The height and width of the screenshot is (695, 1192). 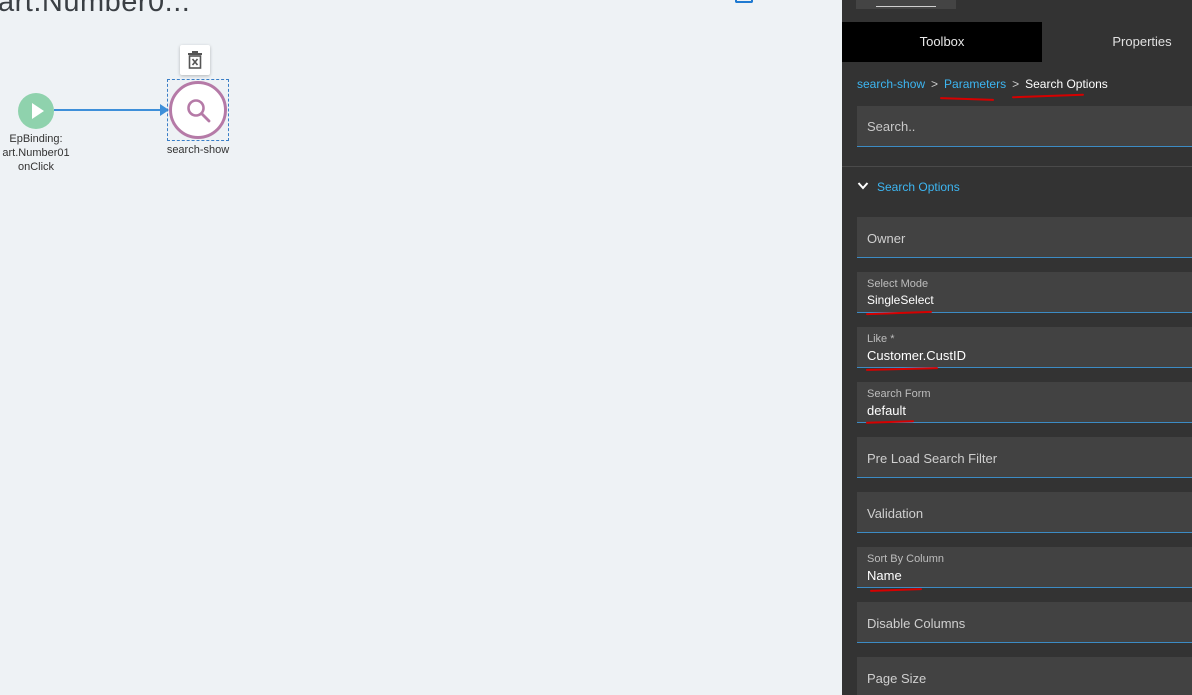 What do you see at coordinates (916, 623) in the screenshot?
I see `field-label: Disable Columns` at bounding box center [916, 623].